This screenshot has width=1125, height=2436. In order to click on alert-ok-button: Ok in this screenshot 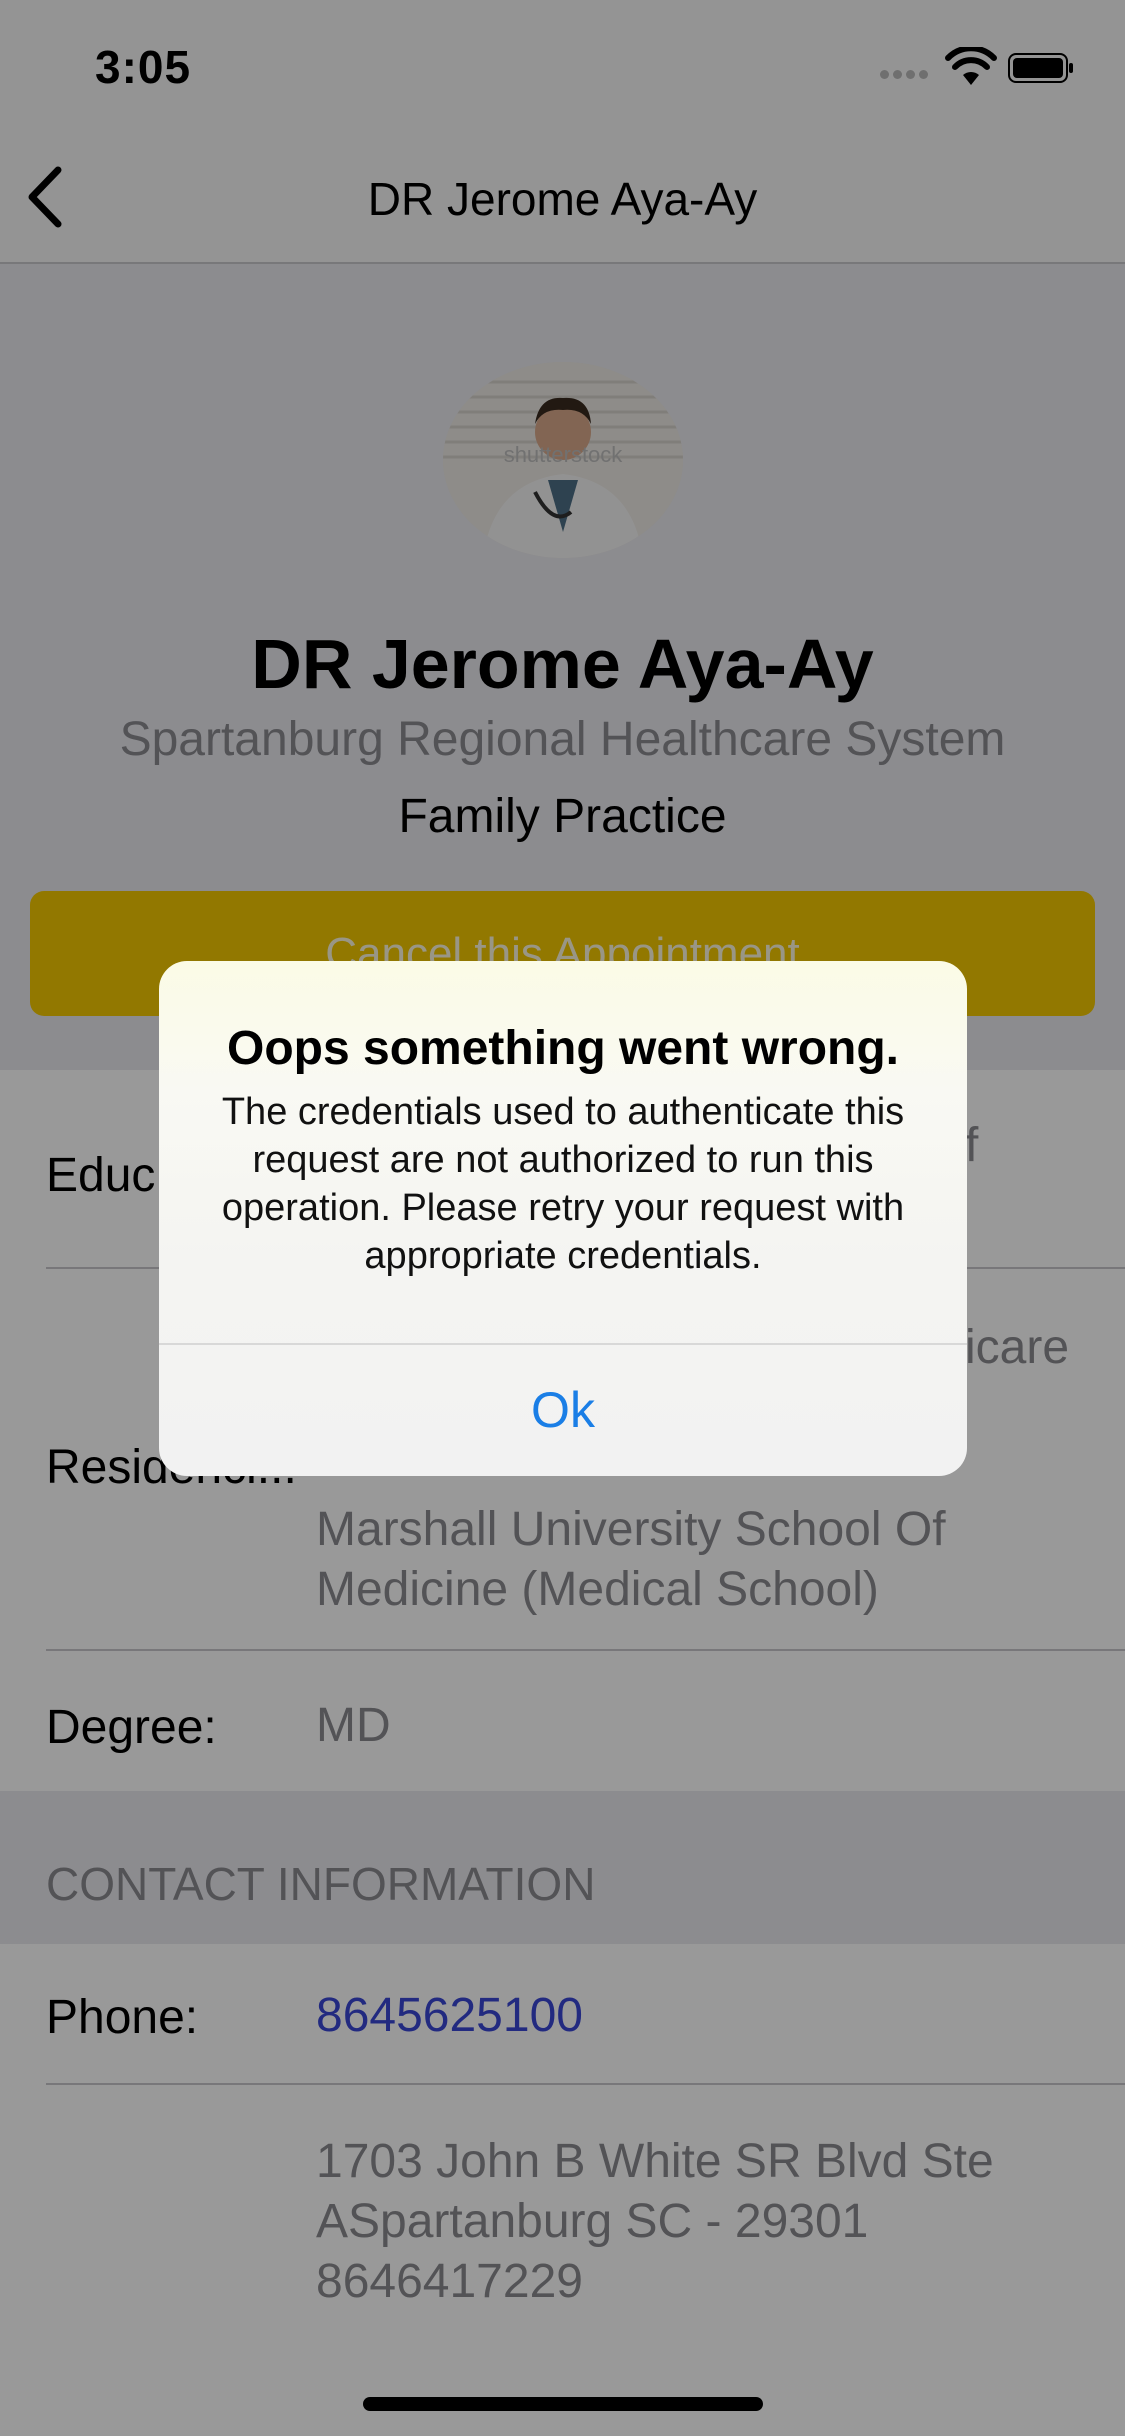, I will do `click(563, 1410)`.